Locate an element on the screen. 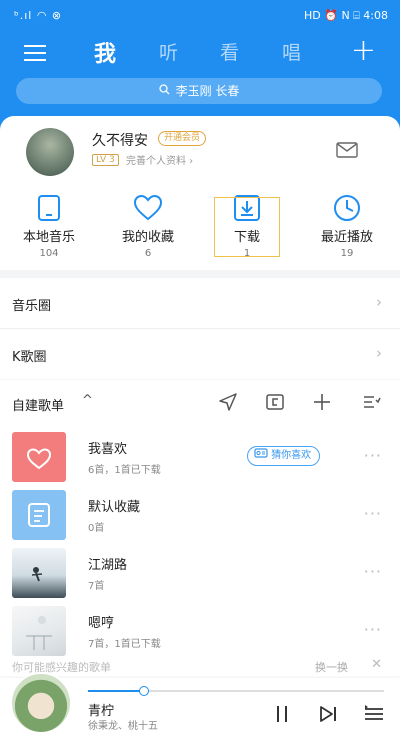 This screenshot has width=400, height=734. playlists-title: 自建歌单 is located at coordinates (38, 404).